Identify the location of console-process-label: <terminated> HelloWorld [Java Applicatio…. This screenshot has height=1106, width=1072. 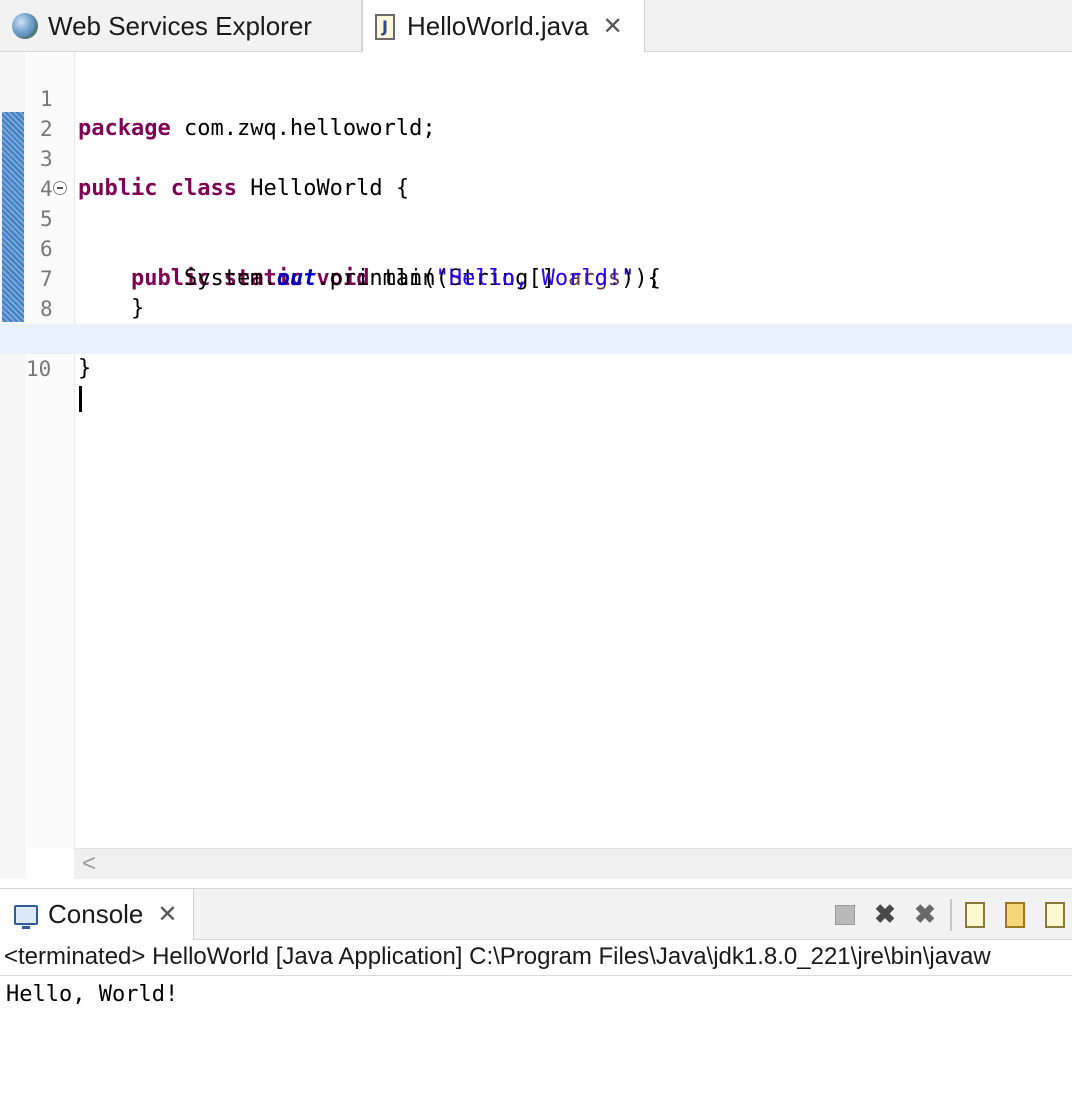
(536, 958).